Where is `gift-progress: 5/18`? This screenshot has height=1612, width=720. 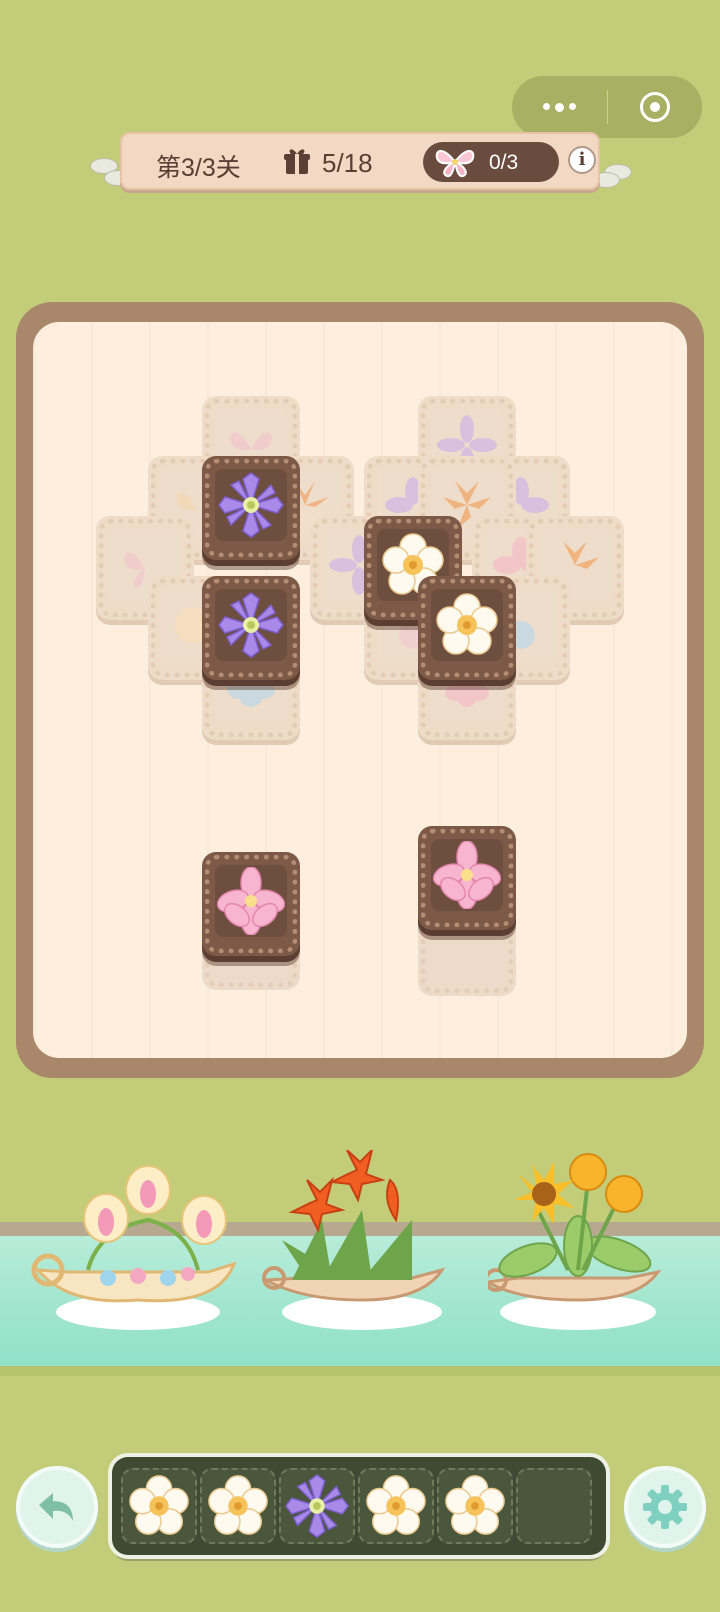
gift-progress: 5/18 is located at coordinates (347, 163).